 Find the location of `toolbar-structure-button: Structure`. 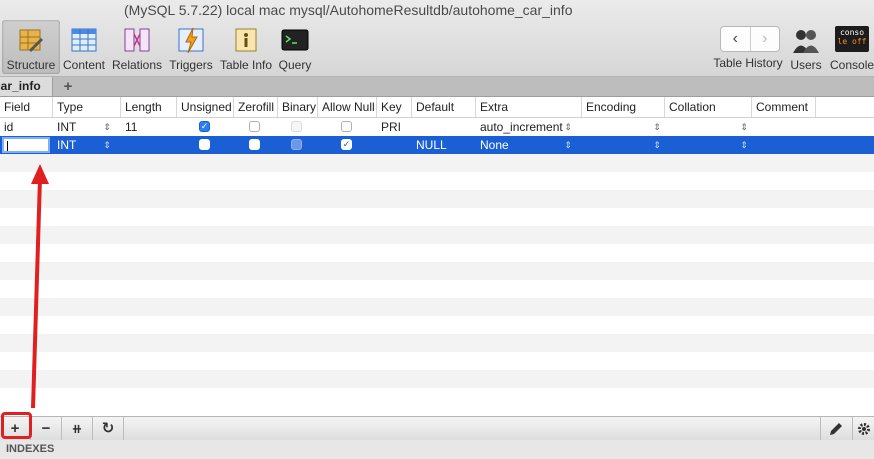

toolbar-structure-button: Structure is located at coordinates (31, 47).